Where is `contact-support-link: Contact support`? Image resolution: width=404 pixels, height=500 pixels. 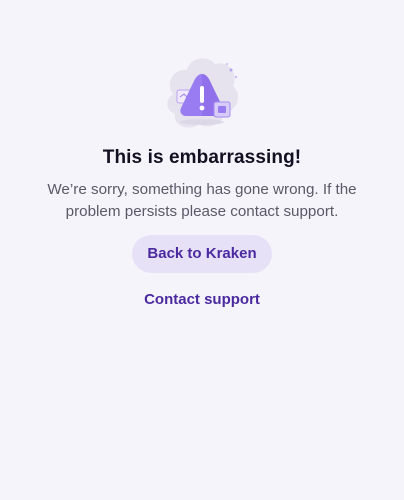
contact-support-link: Contact support is located at coordinates (202, 300).